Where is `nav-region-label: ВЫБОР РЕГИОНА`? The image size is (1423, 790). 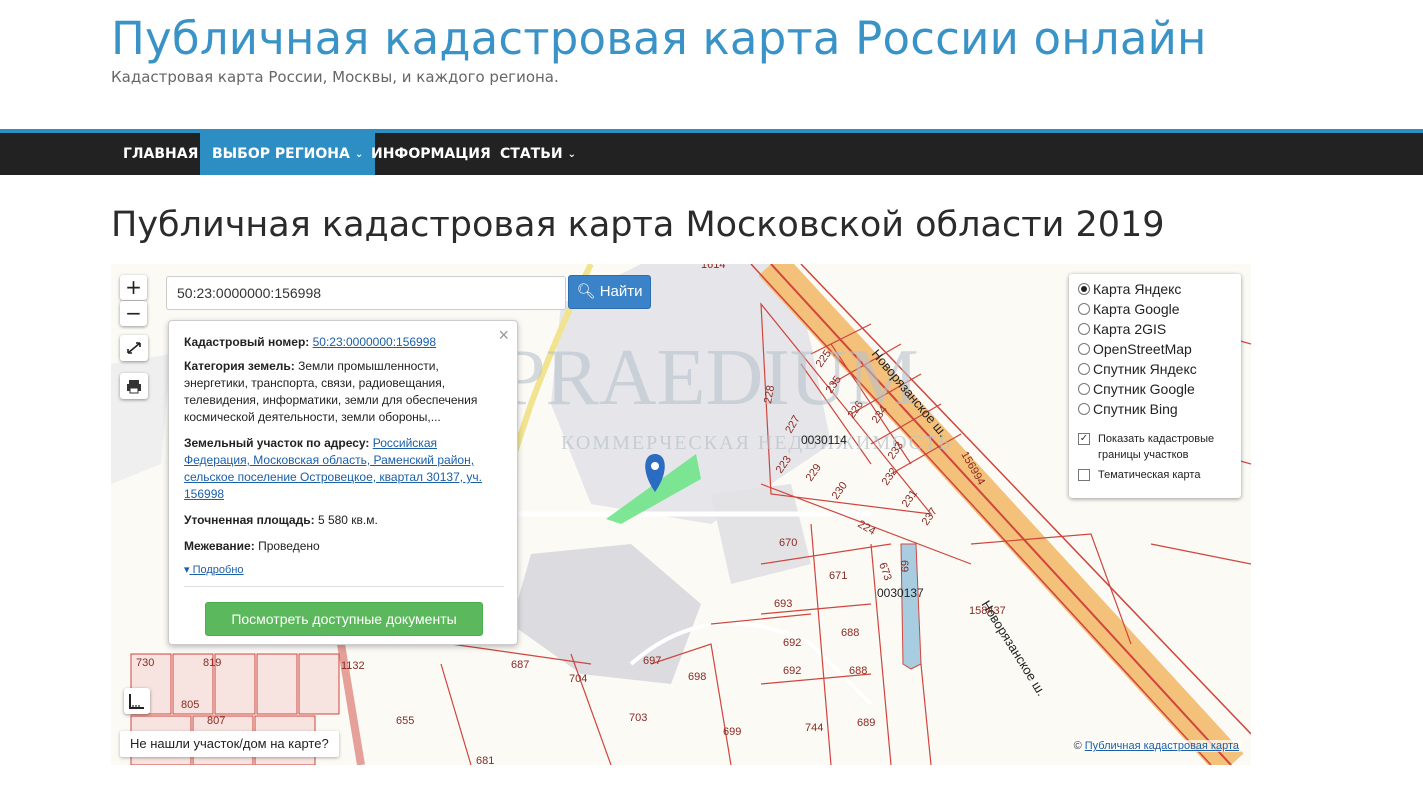 nav-region-label: ВЫБОР РЕГИОНА is located at coordinates (281, 154).